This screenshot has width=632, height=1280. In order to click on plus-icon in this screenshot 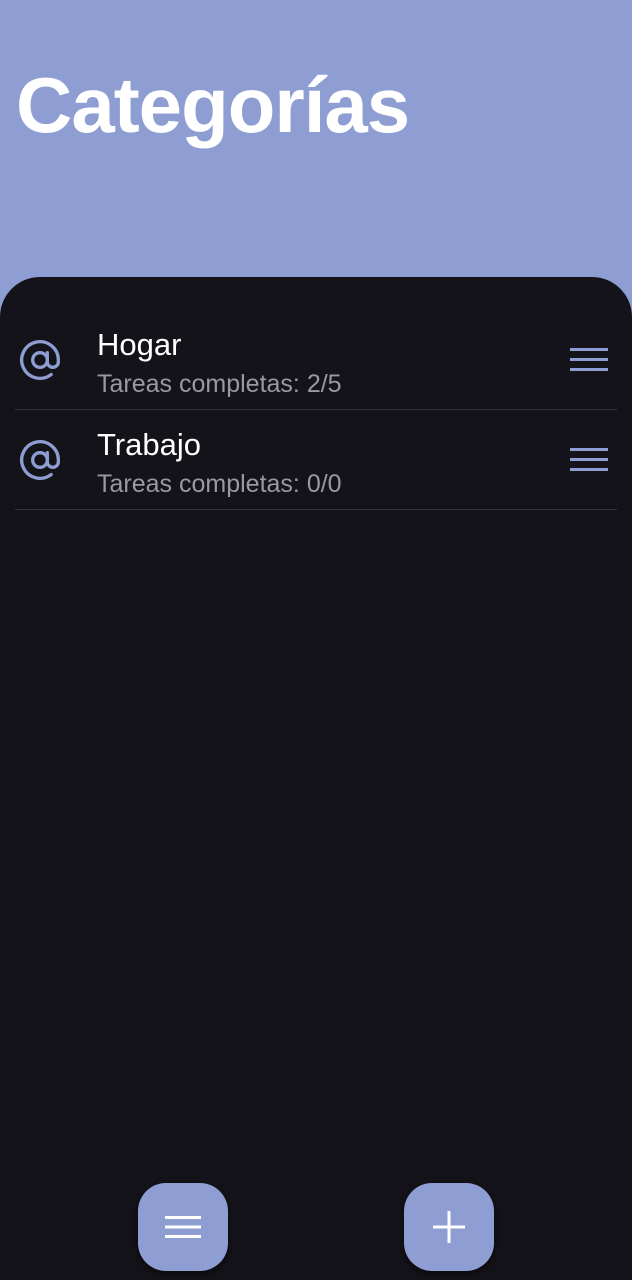, I will do `click(449, 1227)`.